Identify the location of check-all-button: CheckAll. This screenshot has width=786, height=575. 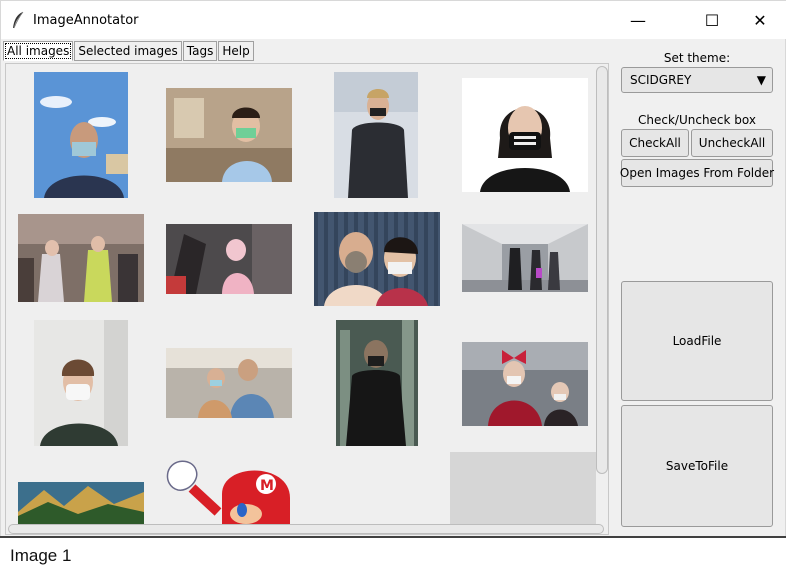
(655, 143).